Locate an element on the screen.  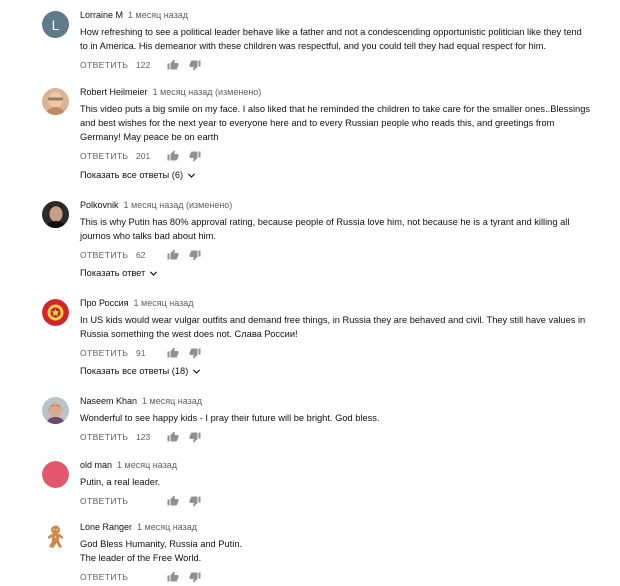
show-replies-button: Показать все ответы (6) is located at coordinates (138, 175).